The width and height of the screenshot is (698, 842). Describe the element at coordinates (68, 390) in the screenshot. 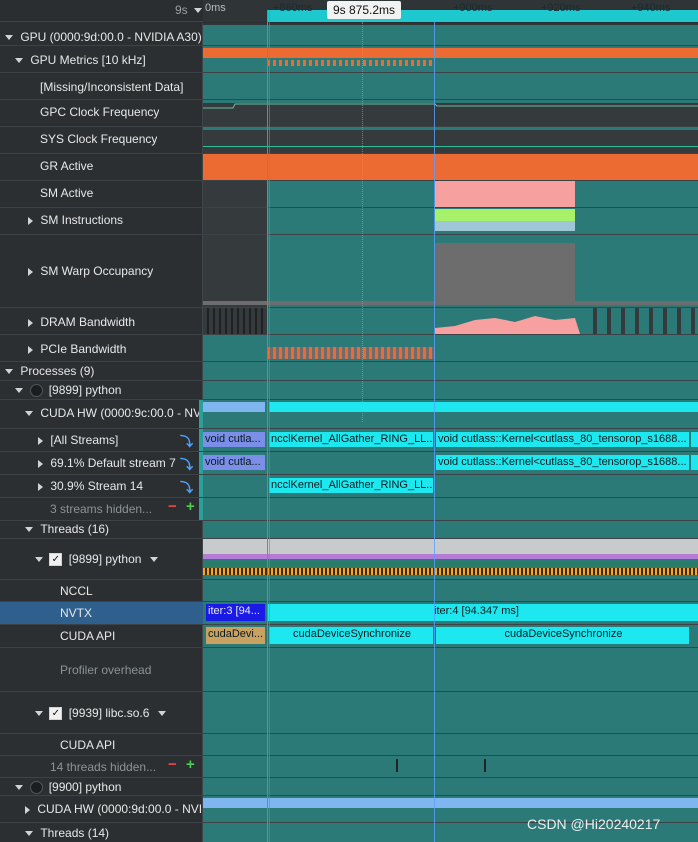

I see `tree-row-process-9899: [9899] python` at that location.